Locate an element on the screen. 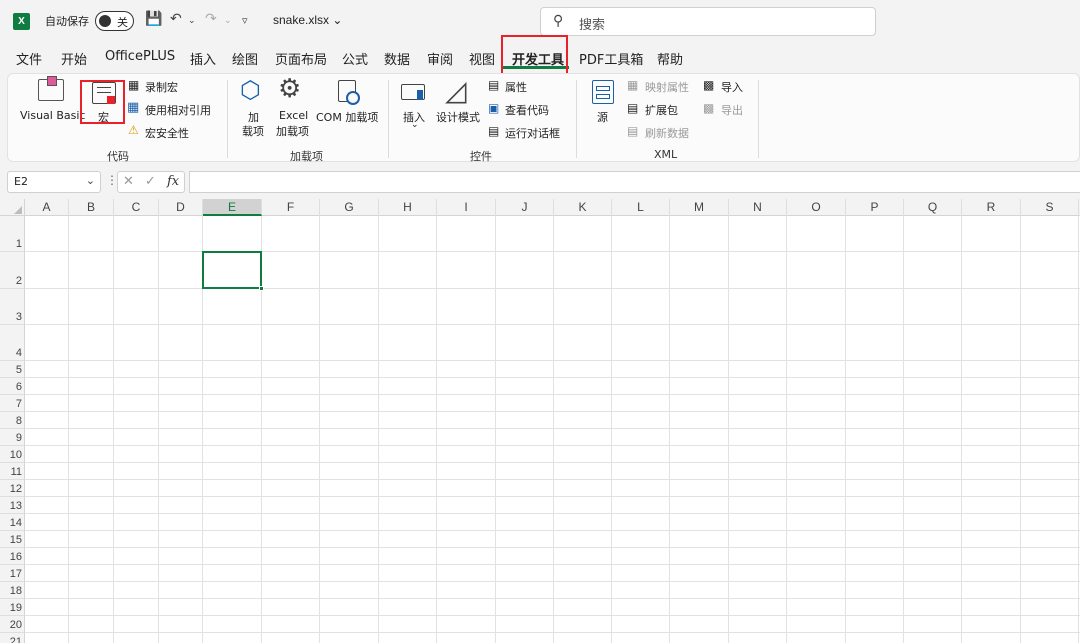  row-header-11: 11 is located at coordinates (12, 471).